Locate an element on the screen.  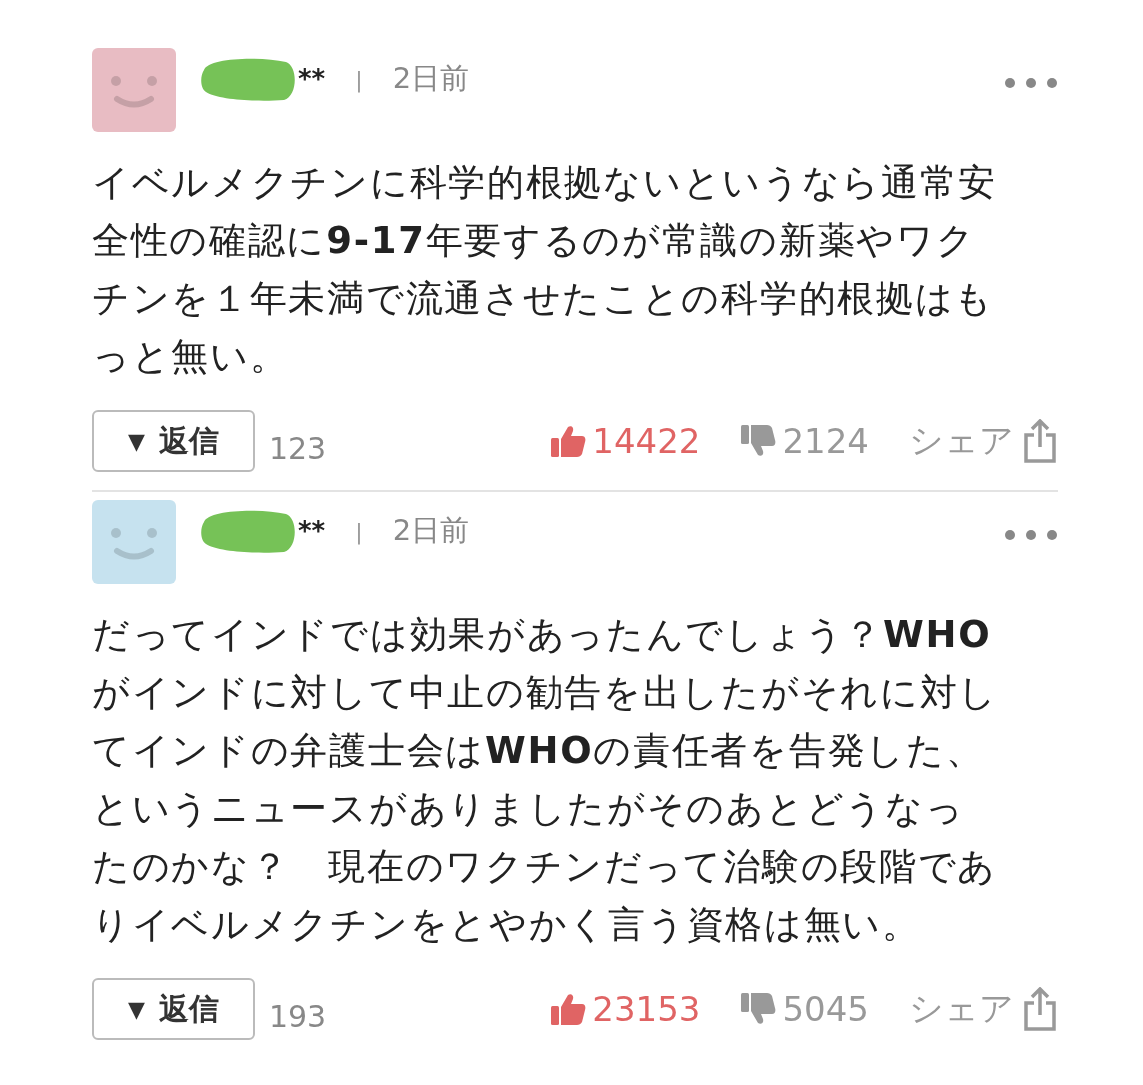
dislike-button: 2124 is located at coordinates (804, 441).